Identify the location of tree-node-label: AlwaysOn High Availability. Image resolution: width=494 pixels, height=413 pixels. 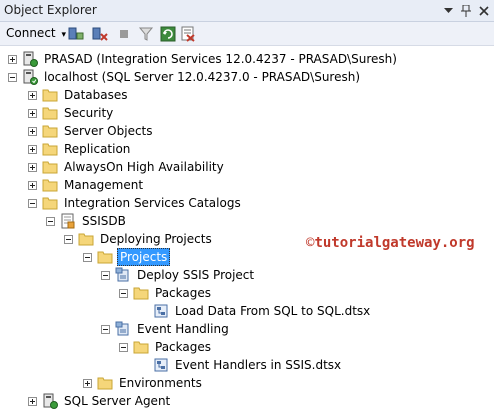
(144, 167).